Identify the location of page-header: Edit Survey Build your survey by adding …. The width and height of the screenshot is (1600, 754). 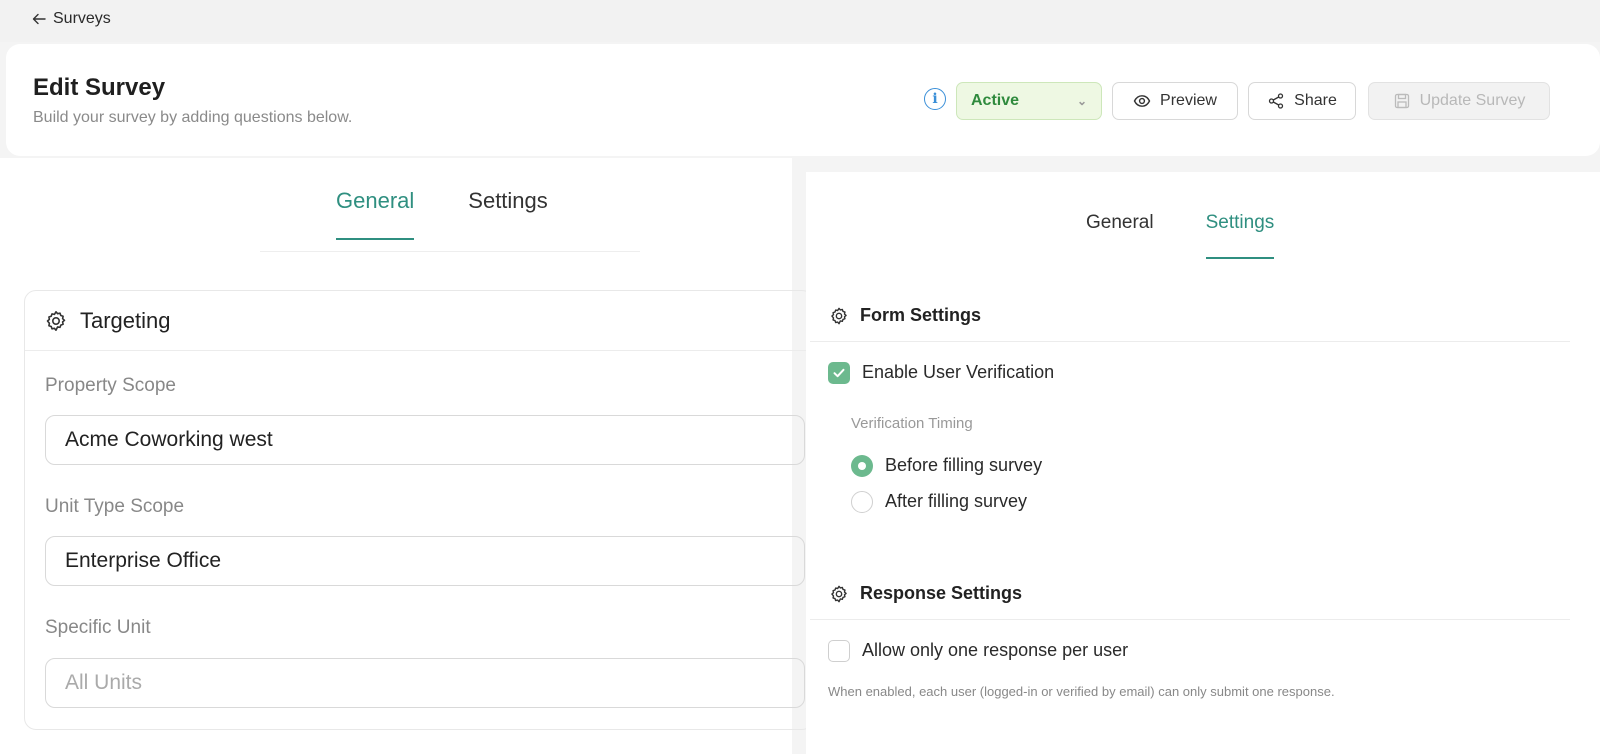
(803, 100).